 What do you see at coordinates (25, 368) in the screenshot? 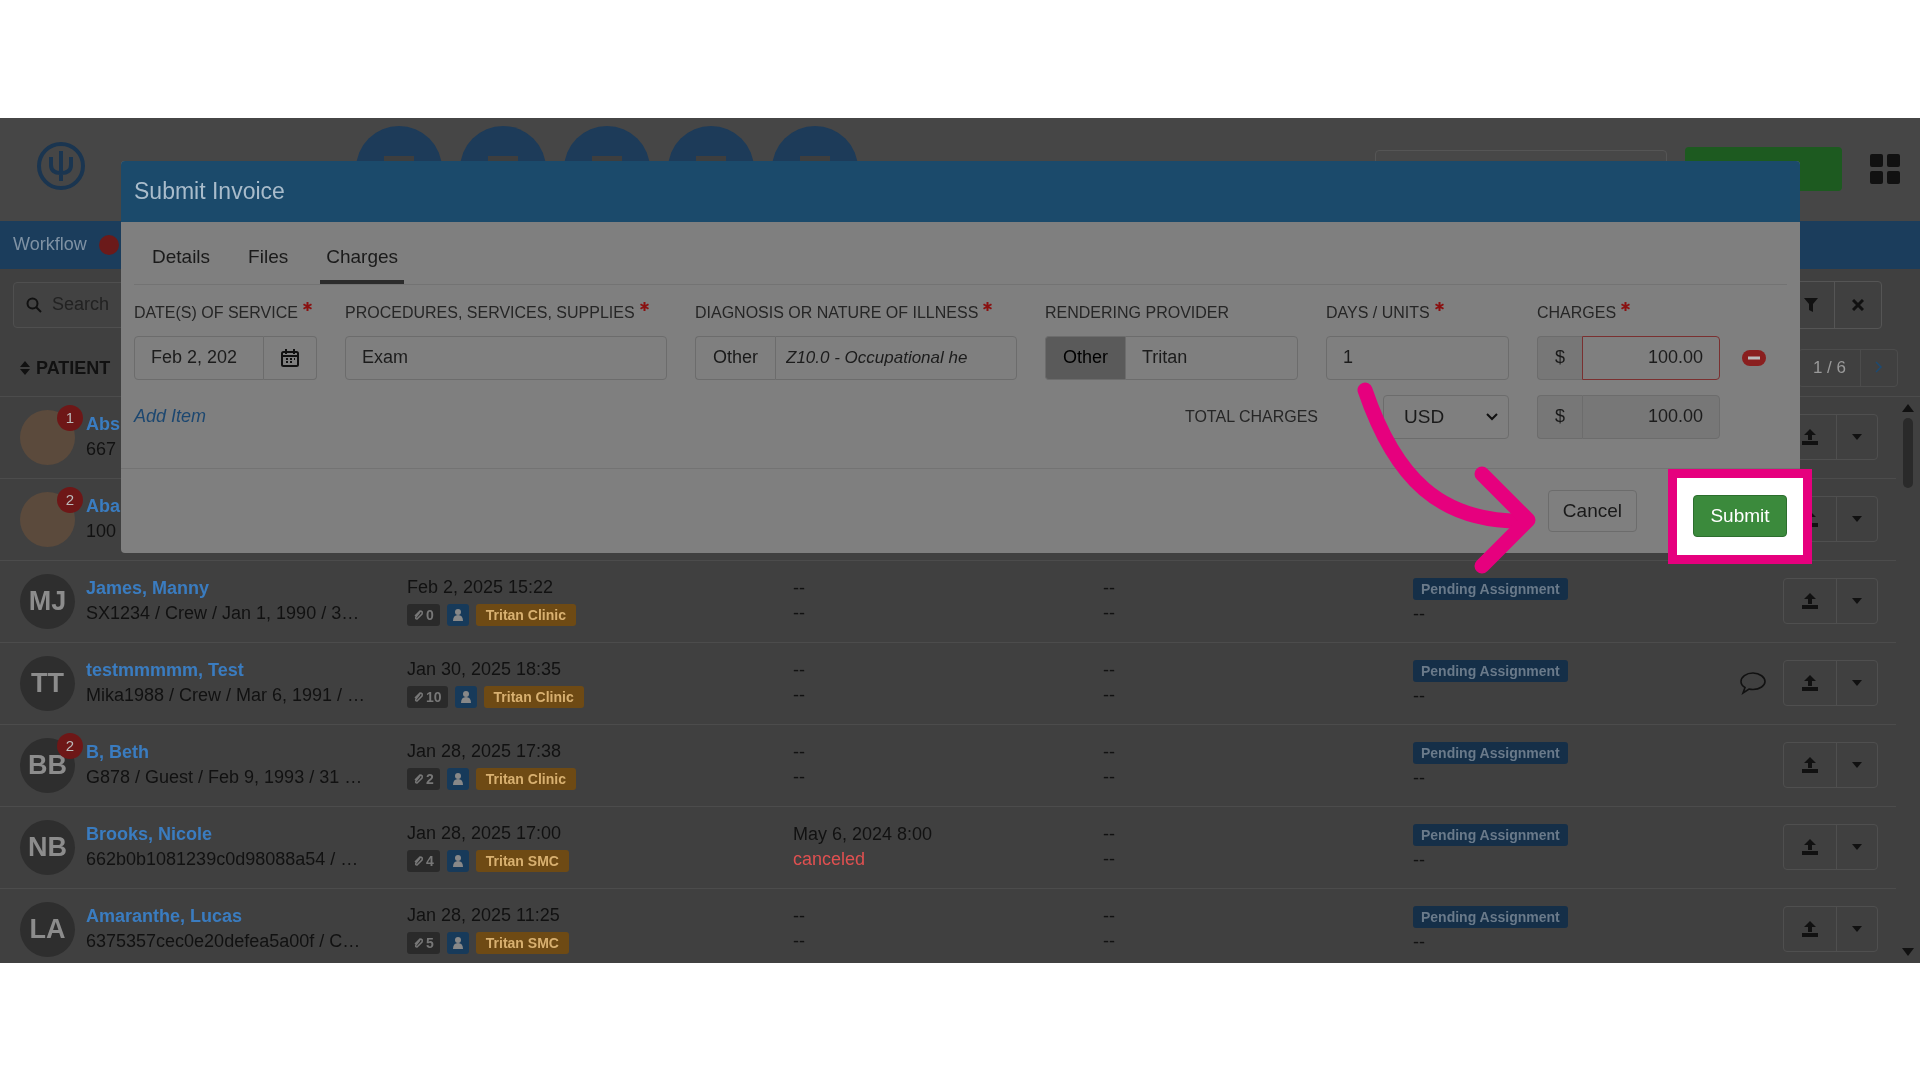
I see `sort-icon` at bounding box center [25, 368].